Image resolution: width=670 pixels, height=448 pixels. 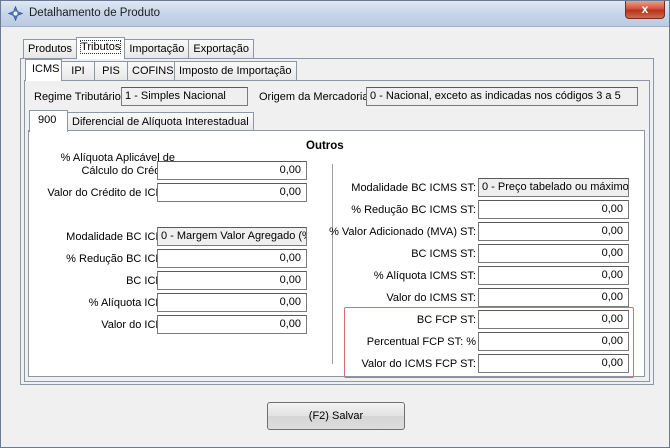 I want to click on column-divider, so click(x=332, y=264).